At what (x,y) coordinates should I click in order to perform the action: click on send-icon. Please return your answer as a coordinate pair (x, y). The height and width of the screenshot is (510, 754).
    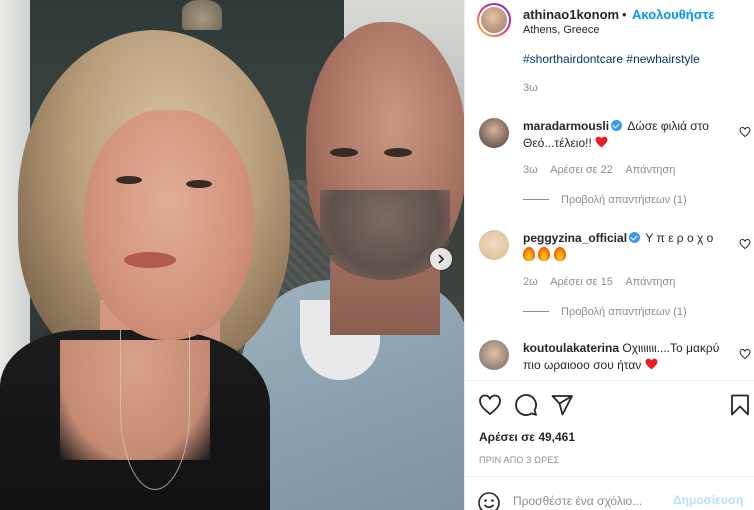
    Looking at the image, I should click on (562, 405).